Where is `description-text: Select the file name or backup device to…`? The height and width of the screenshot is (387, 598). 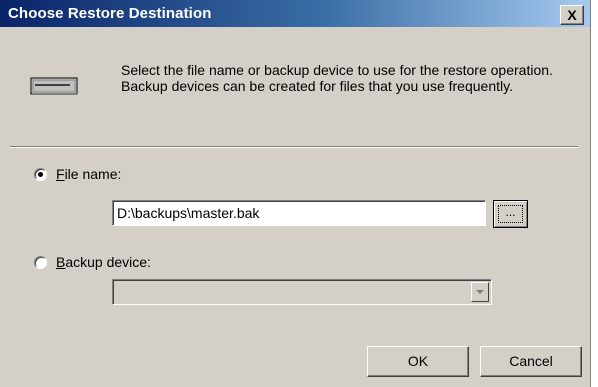 description-text: Select the file name or backup device to… is located at coordinates (337, 78).